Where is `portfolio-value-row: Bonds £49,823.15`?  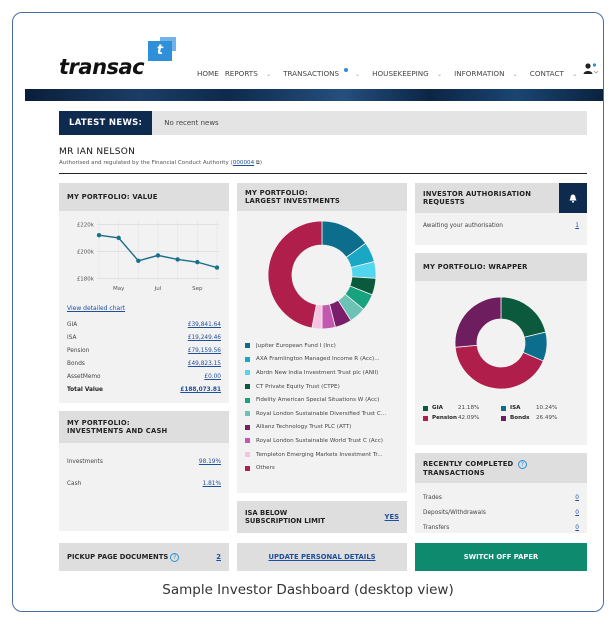 portfolio-value-row: Bonds £49,823.15 is located at coordinates (144, 363).